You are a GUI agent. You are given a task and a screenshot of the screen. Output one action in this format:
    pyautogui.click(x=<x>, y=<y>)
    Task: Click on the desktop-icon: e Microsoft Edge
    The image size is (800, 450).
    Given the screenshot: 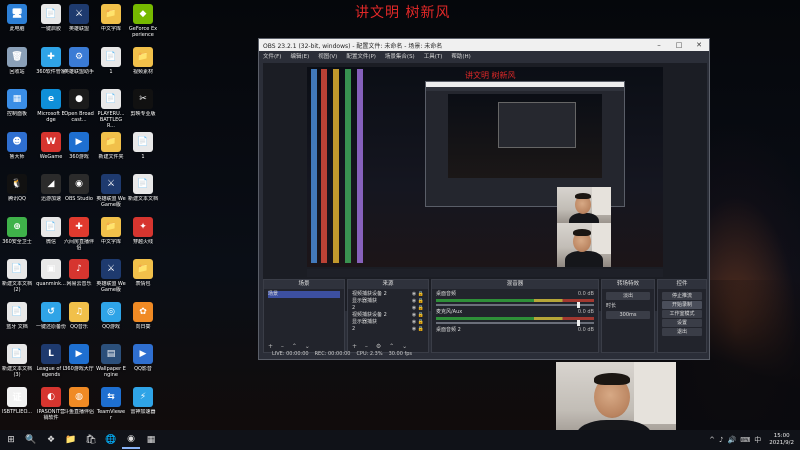 What is the action you would take?
    pyautogui.click(x=51, y=106)
    